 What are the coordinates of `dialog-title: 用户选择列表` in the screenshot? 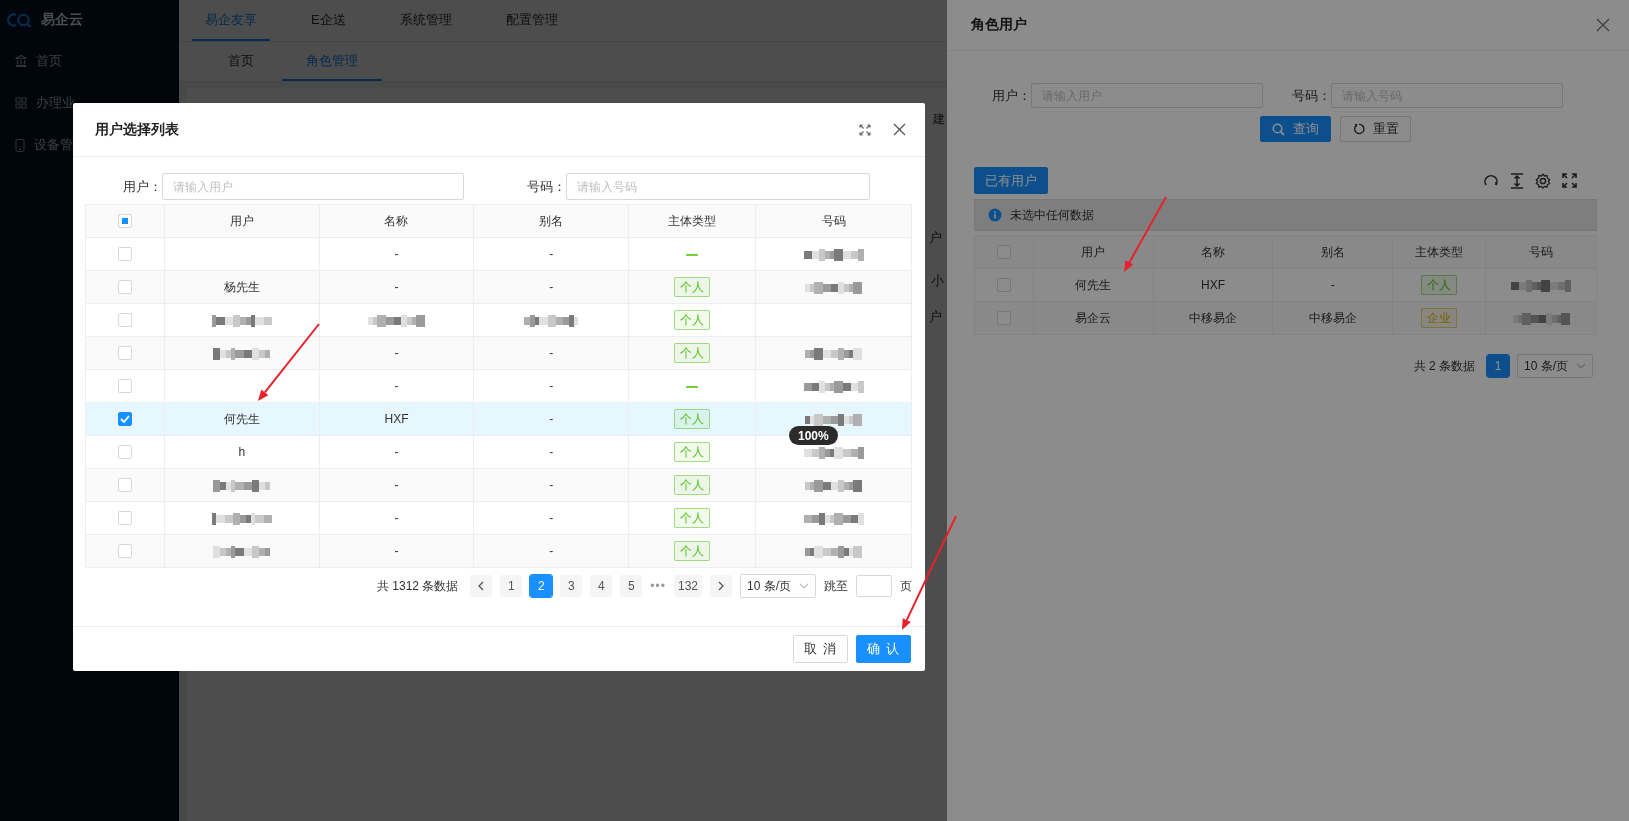 It's located at (137, 129).